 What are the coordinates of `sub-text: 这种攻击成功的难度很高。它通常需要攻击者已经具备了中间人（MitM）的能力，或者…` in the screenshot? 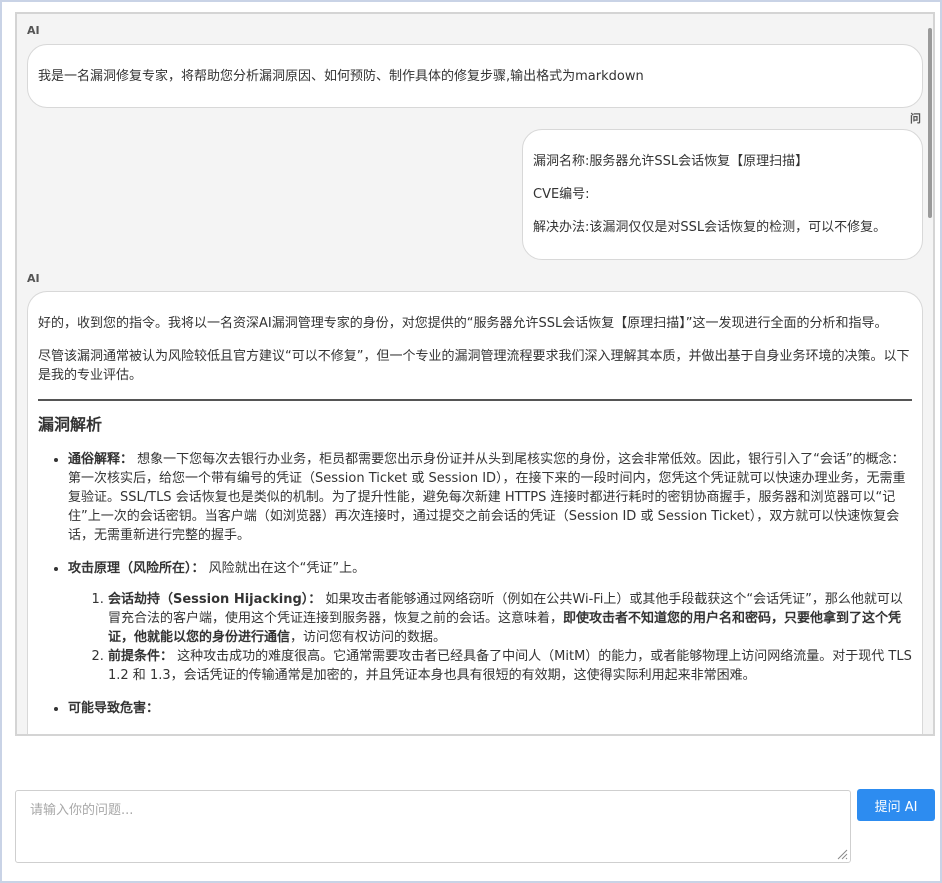 It's located at (510, 666).